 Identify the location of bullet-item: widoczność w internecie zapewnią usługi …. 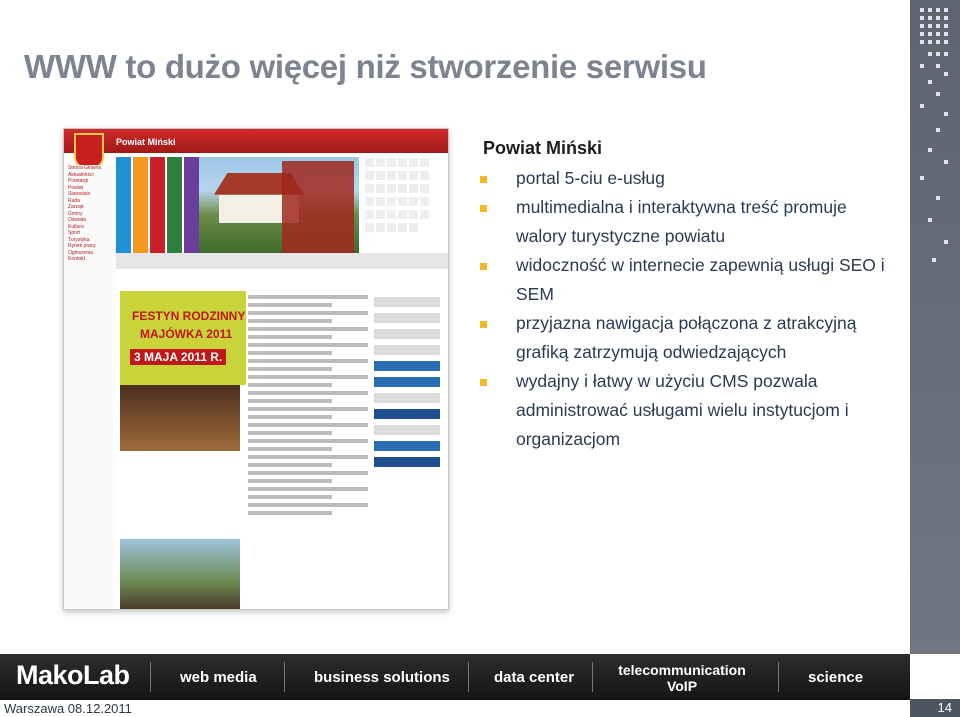
(683, 280).